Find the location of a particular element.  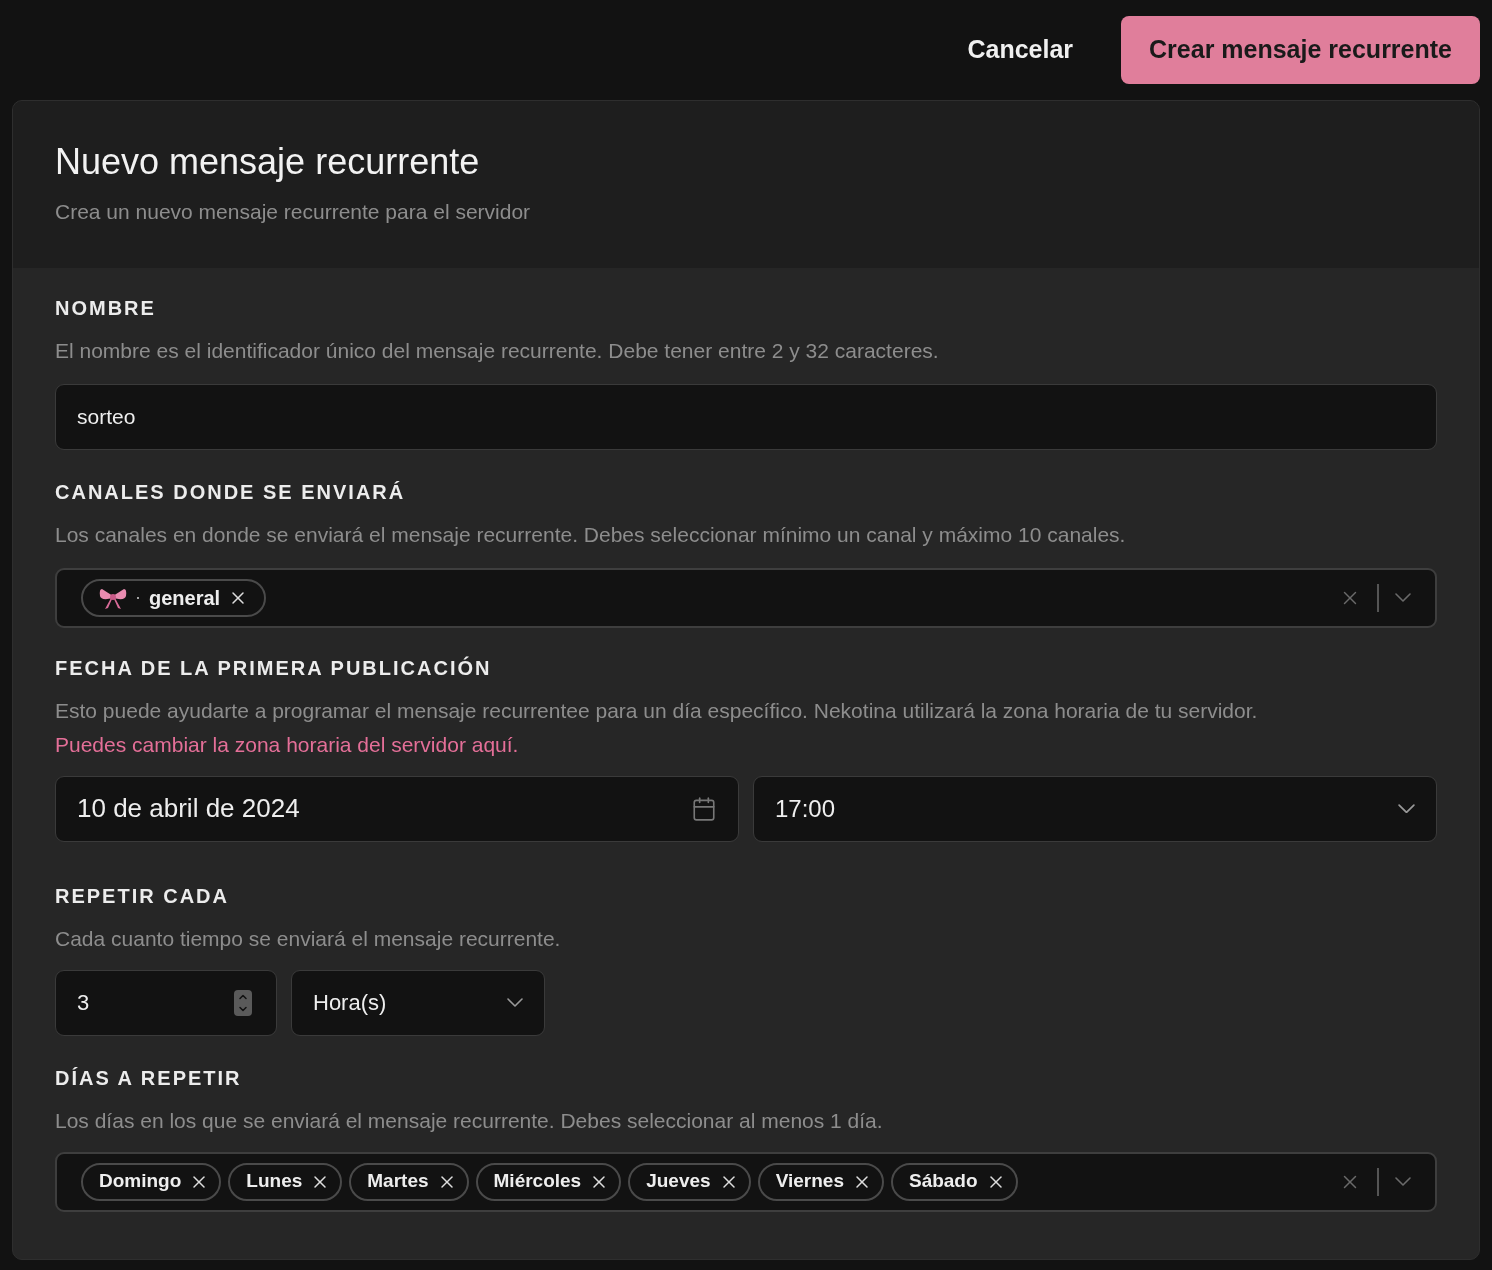

create-button: Crear mensaje recurrente is located at coordinates (1300, 50).